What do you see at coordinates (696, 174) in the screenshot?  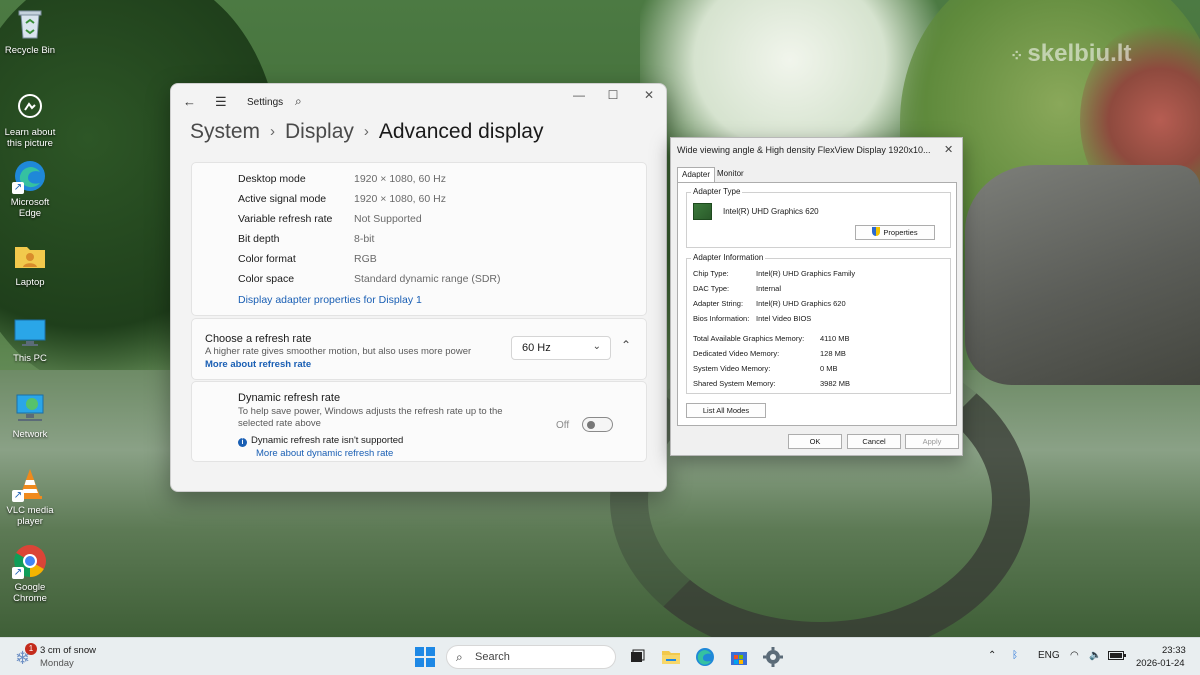 I see `tab-adapter: Adapter` at bounding box center [696, 174].